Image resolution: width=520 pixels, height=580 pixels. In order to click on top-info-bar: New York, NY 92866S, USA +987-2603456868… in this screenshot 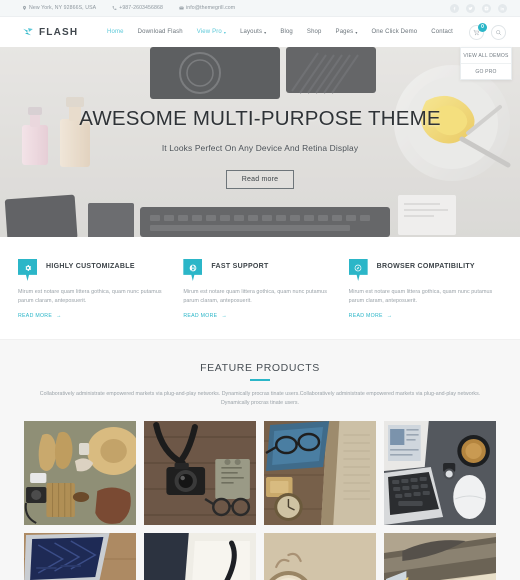, I will do `click(260, 8)`.